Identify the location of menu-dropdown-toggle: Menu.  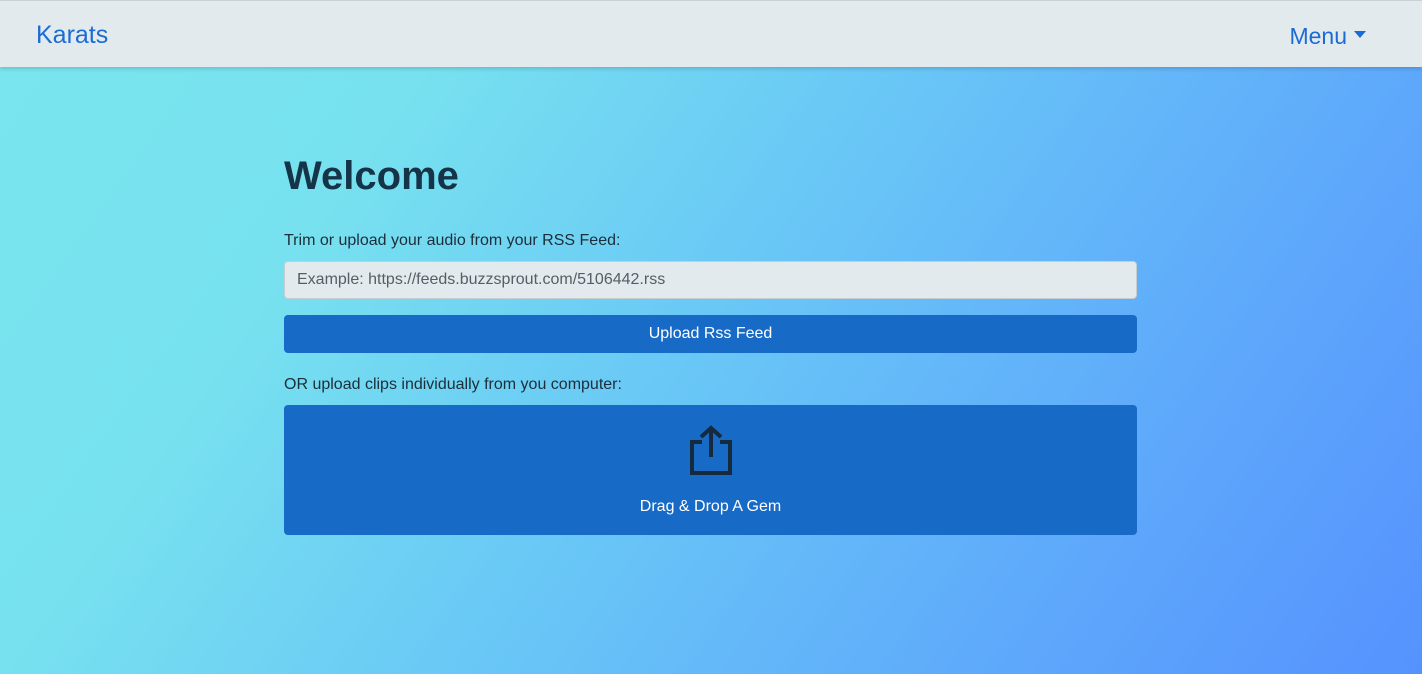
(1327, 36).